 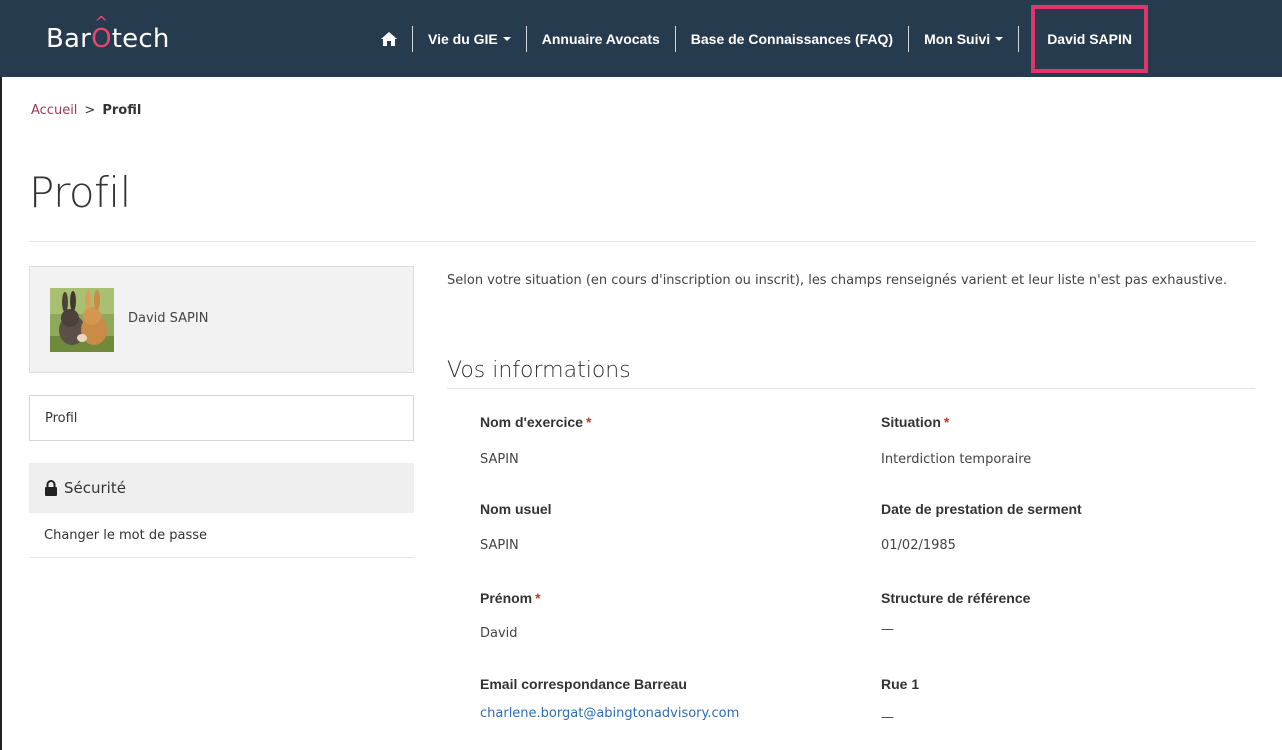 I want to click on nav-vie-du-gie: Vie du GIE, so click(x=469, y=38).